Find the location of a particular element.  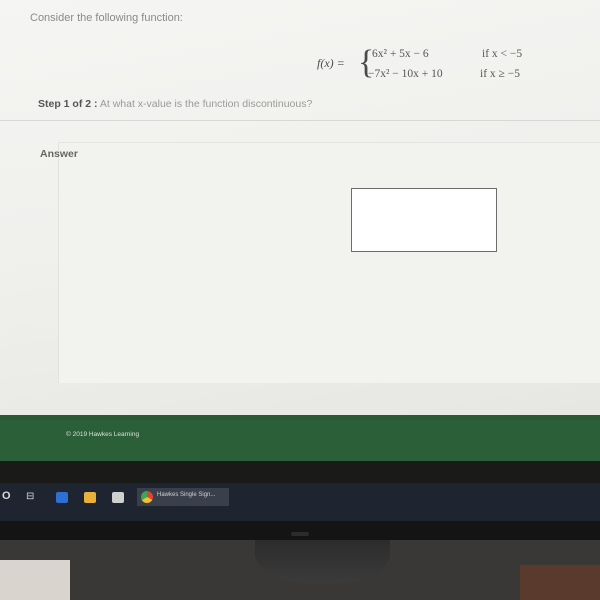

piece-2-expression: −7x² − 10x + 10 is located at coordinates (405, 74).